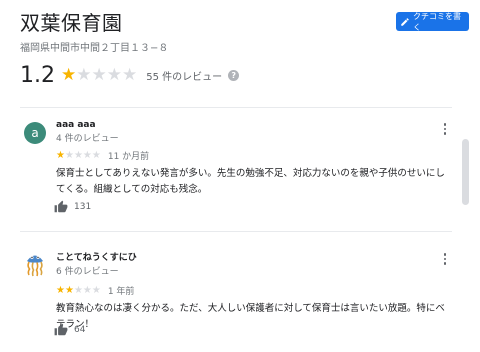 The width and height of the screenshot is (480, 352). I want to click on like-count: 64, so click(80, 330).